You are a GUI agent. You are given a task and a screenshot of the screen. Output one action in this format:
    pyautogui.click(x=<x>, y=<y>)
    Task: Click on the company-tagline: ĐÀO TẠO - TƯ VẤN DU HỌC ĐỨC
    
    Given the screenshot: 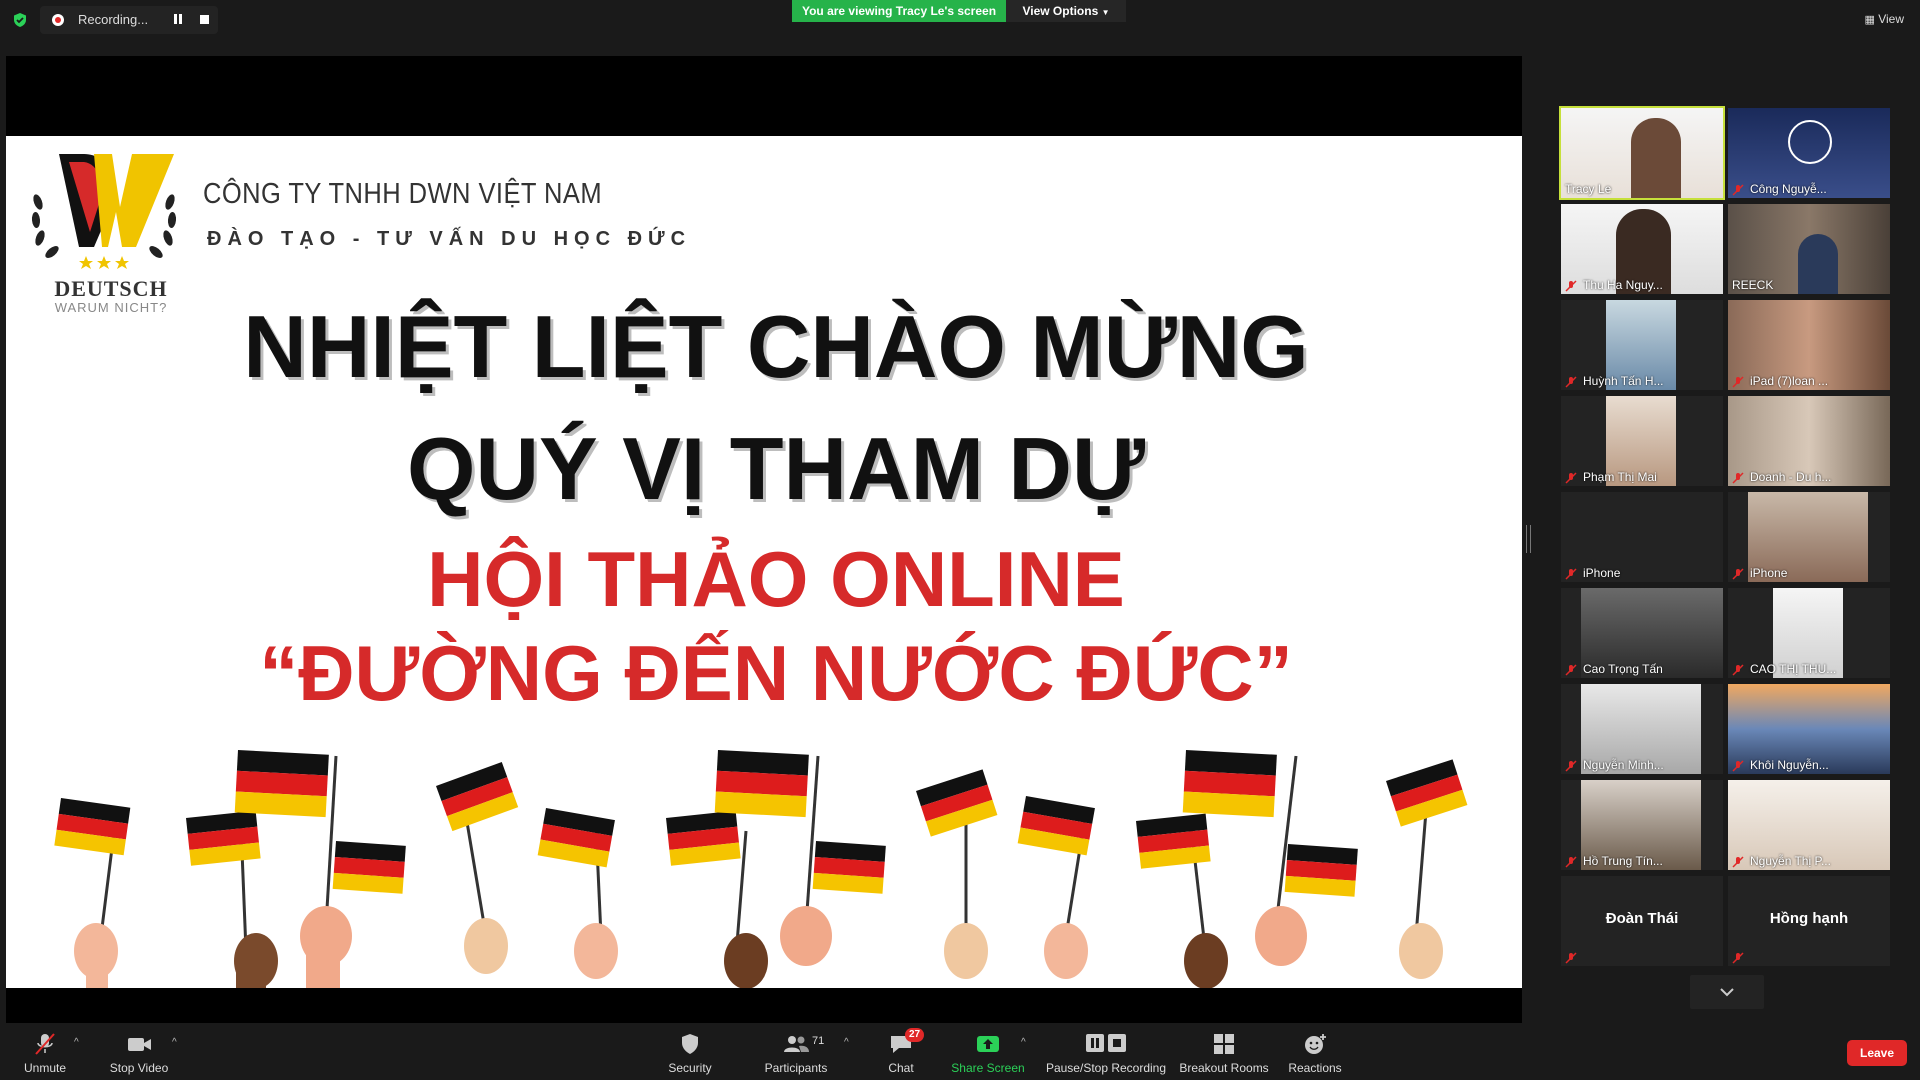 What is the action you would take?
    pyautogui.click(x=449, y=239)
    